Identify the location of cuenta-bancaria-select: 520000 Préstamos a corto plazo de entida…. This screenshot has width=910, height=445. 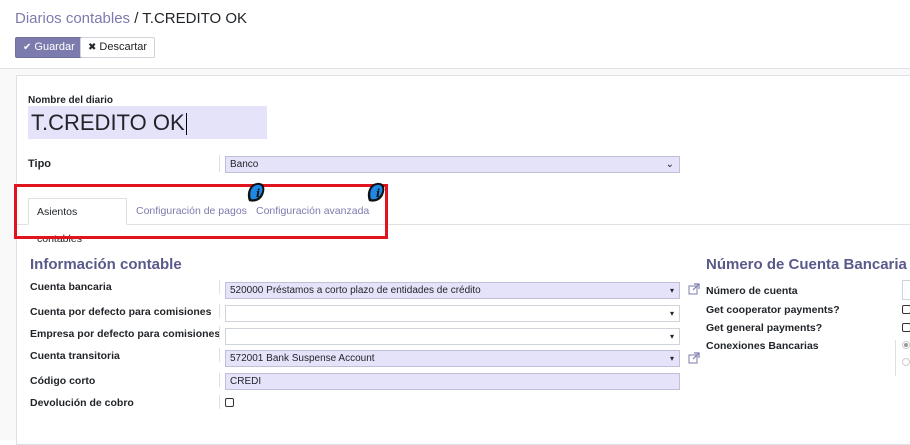
(452, 290).